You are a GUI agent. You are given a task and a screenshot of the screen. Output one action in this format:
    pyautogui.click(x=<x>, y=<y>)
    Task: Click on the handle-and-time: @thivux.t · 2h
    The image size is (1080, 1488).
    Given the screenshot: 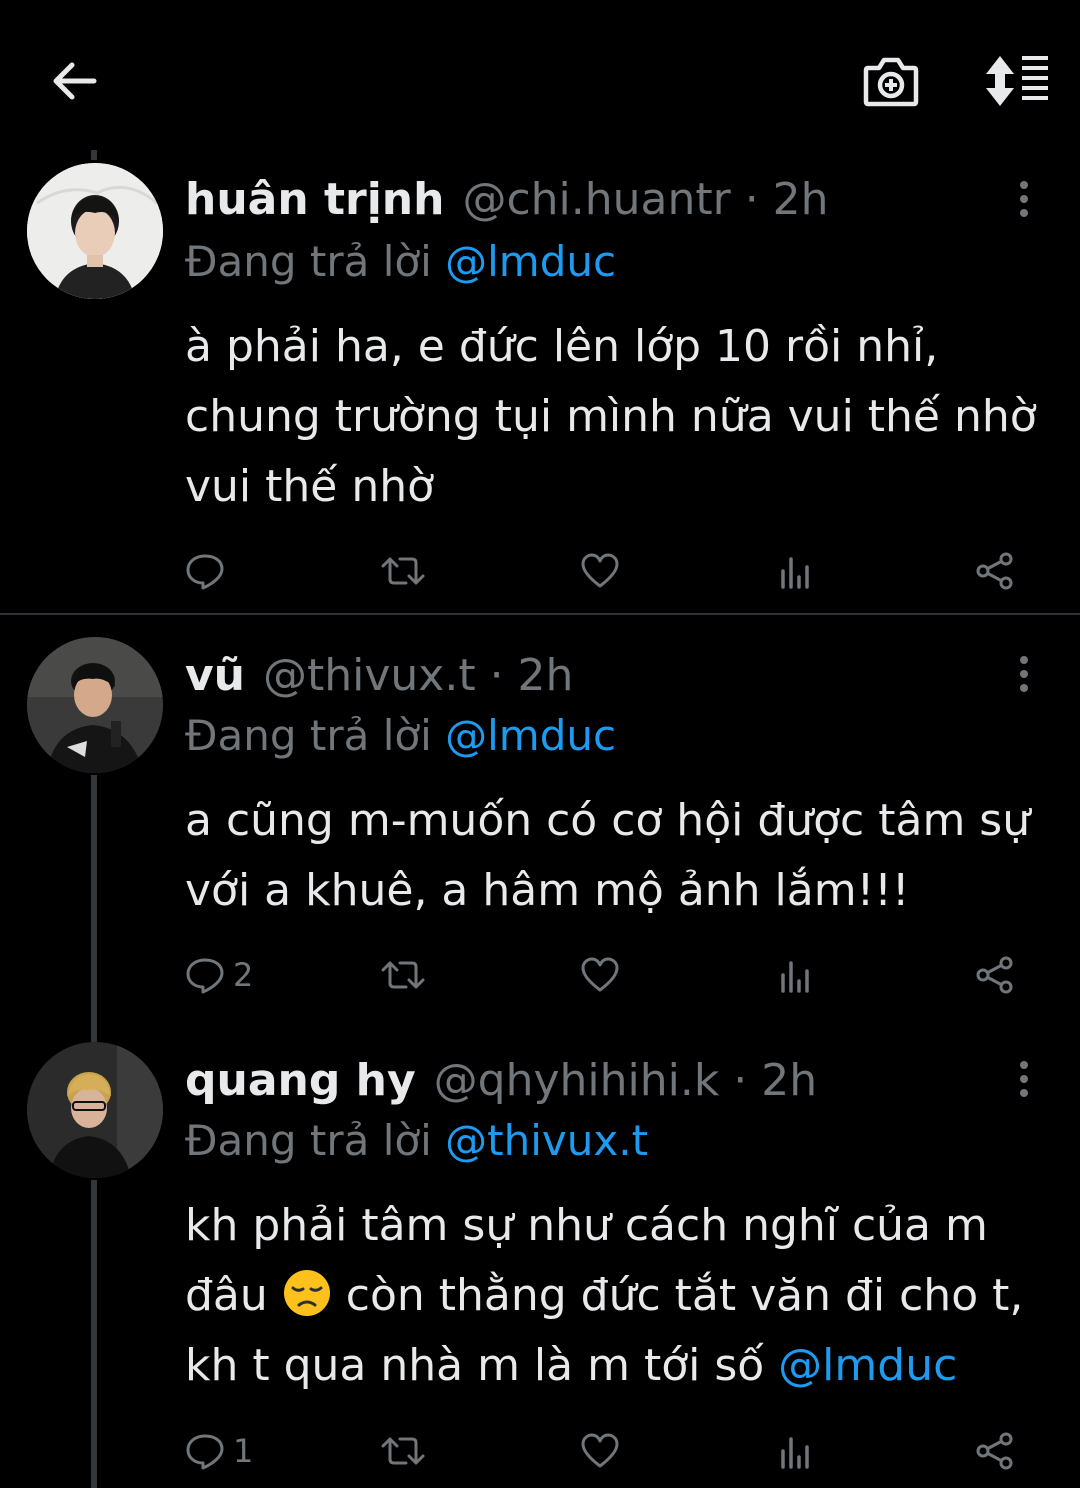 What is the action you would take?
    pyautogui.click(x=418, y=675)
    